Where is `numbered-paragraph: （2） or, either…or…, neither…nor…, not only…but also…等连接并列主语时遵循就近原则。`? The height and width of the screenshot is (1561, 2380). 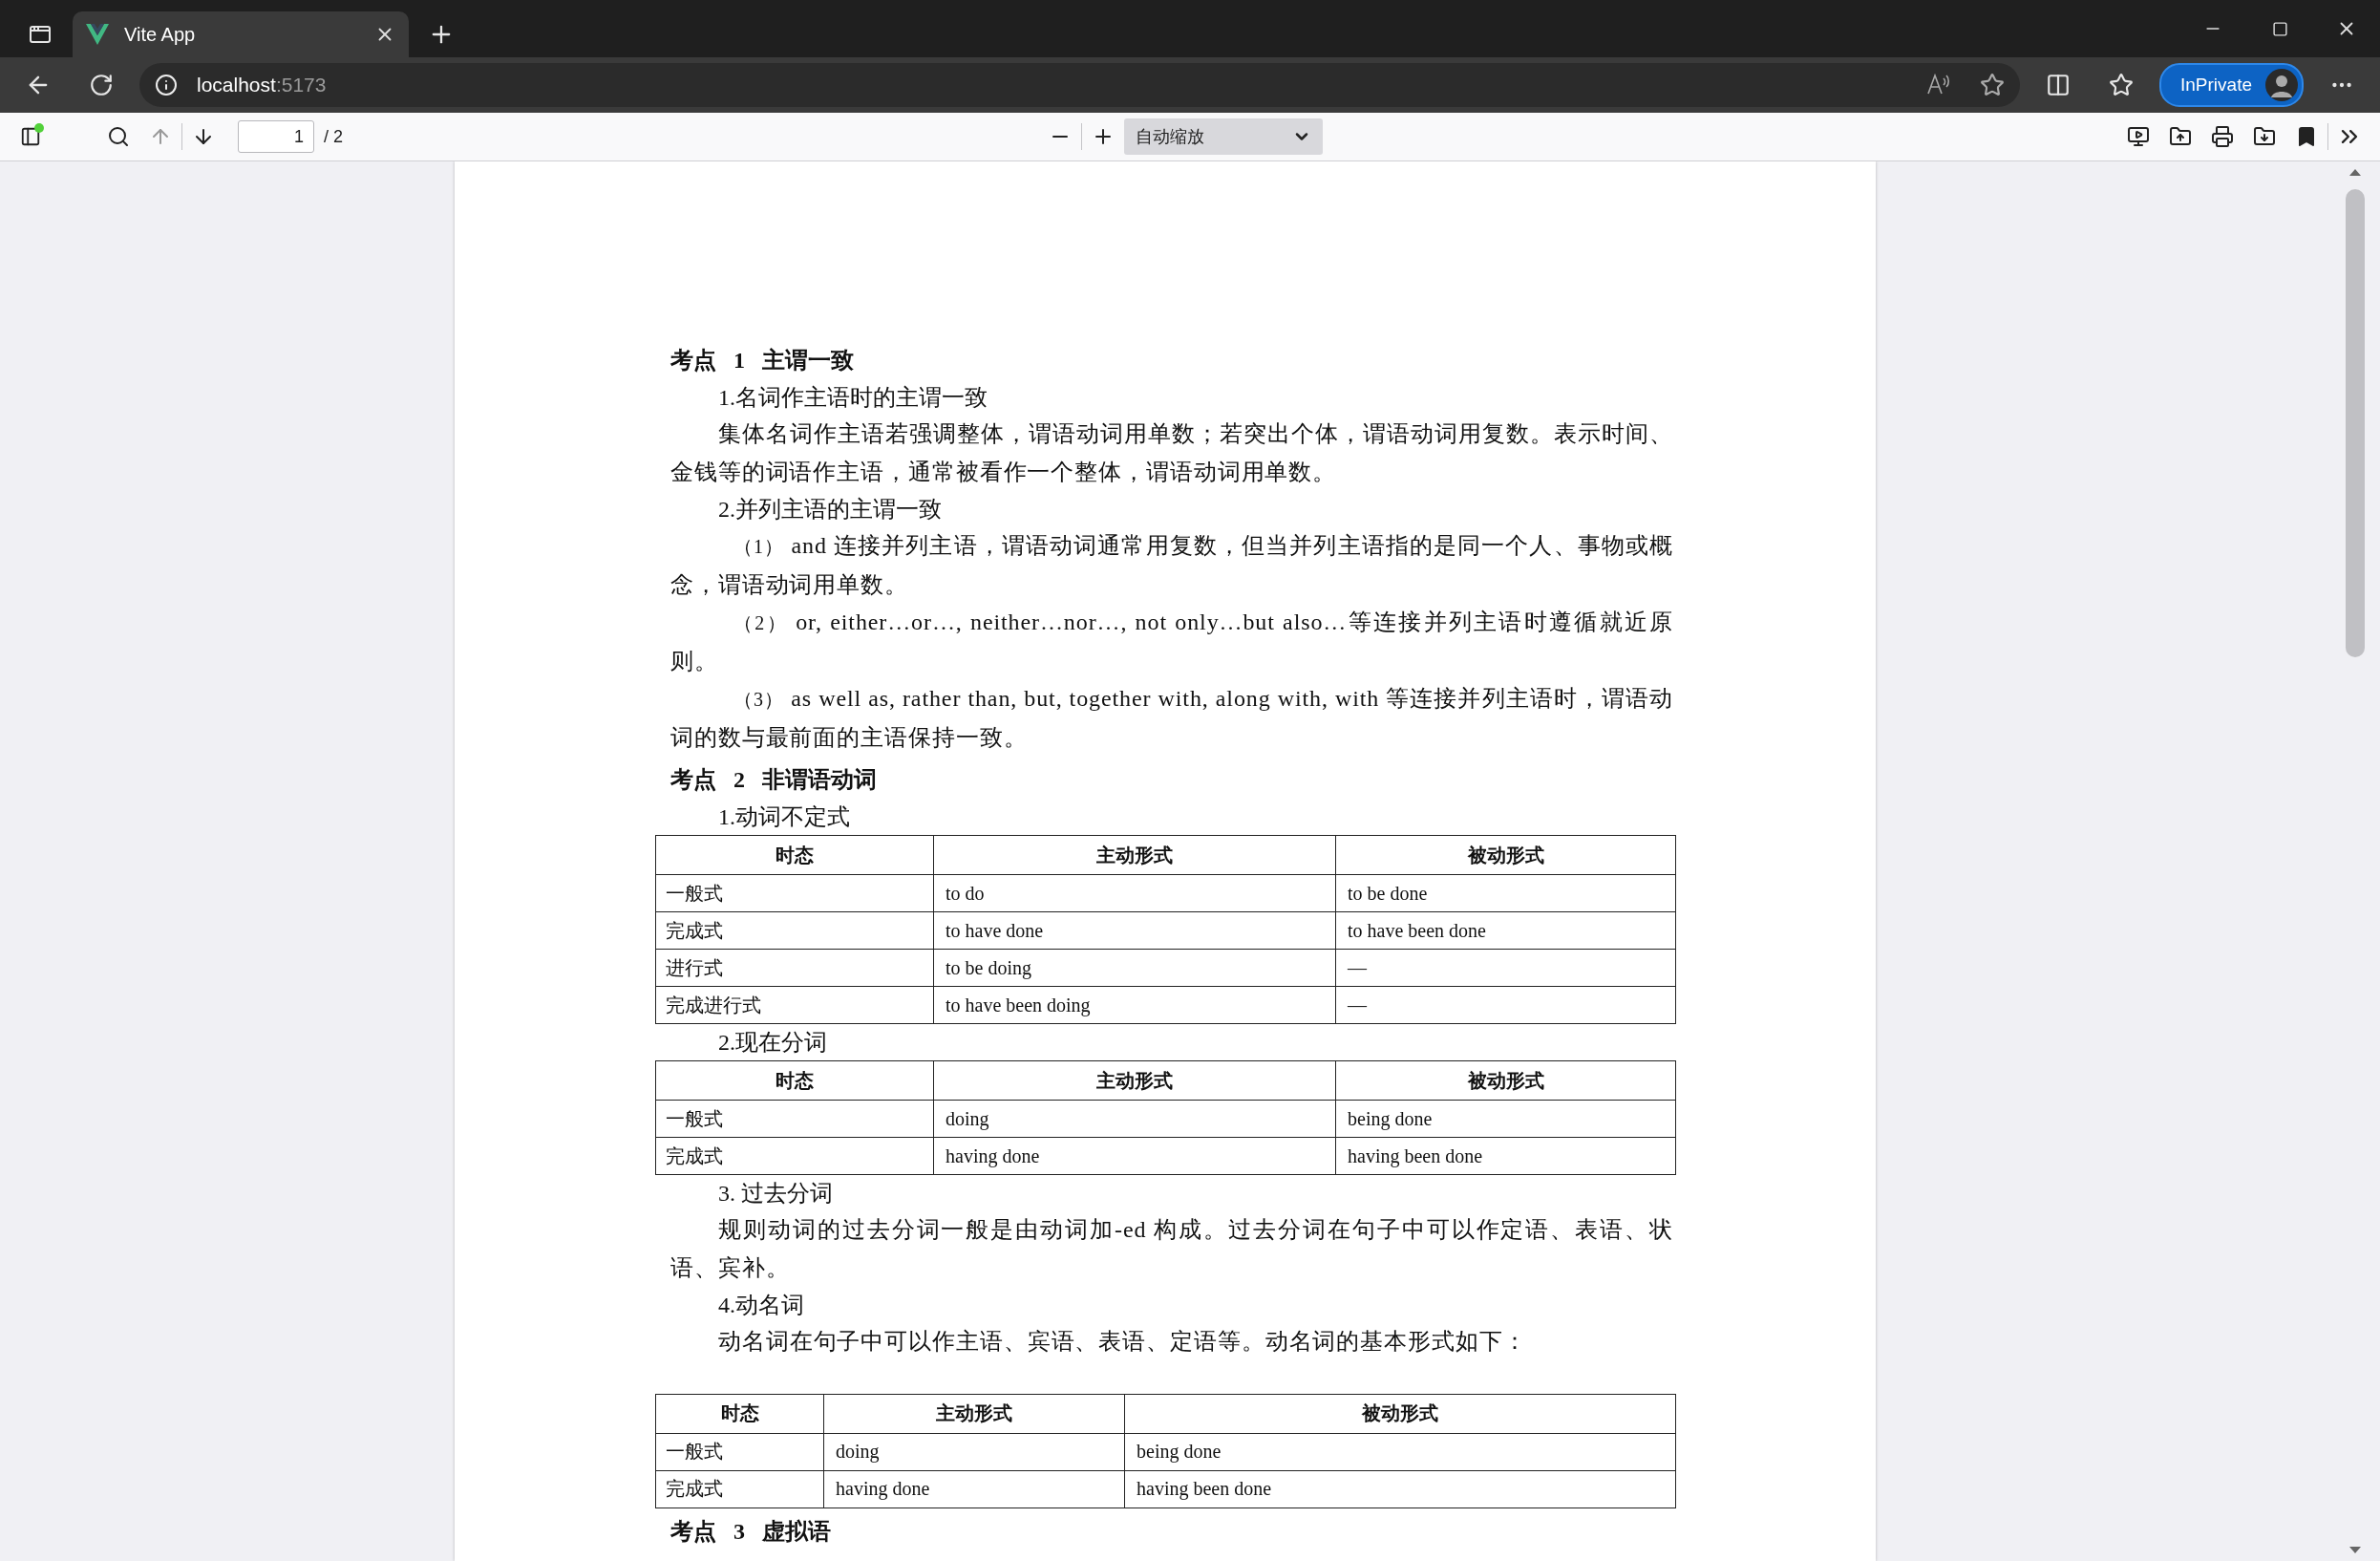 numbered-paragraph: （2） or, either…or…, neither…nor…, not only…but also…等连接并列主语时遵循就近原则。 is located at coordinates (1171, 642).